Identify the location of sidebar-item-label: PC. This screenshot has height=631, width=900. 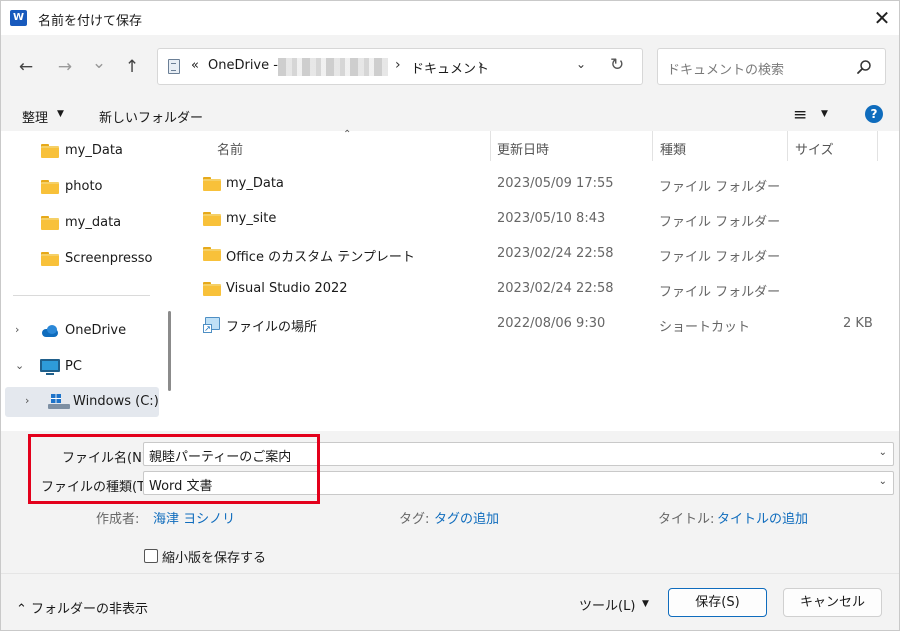
(73, 366).